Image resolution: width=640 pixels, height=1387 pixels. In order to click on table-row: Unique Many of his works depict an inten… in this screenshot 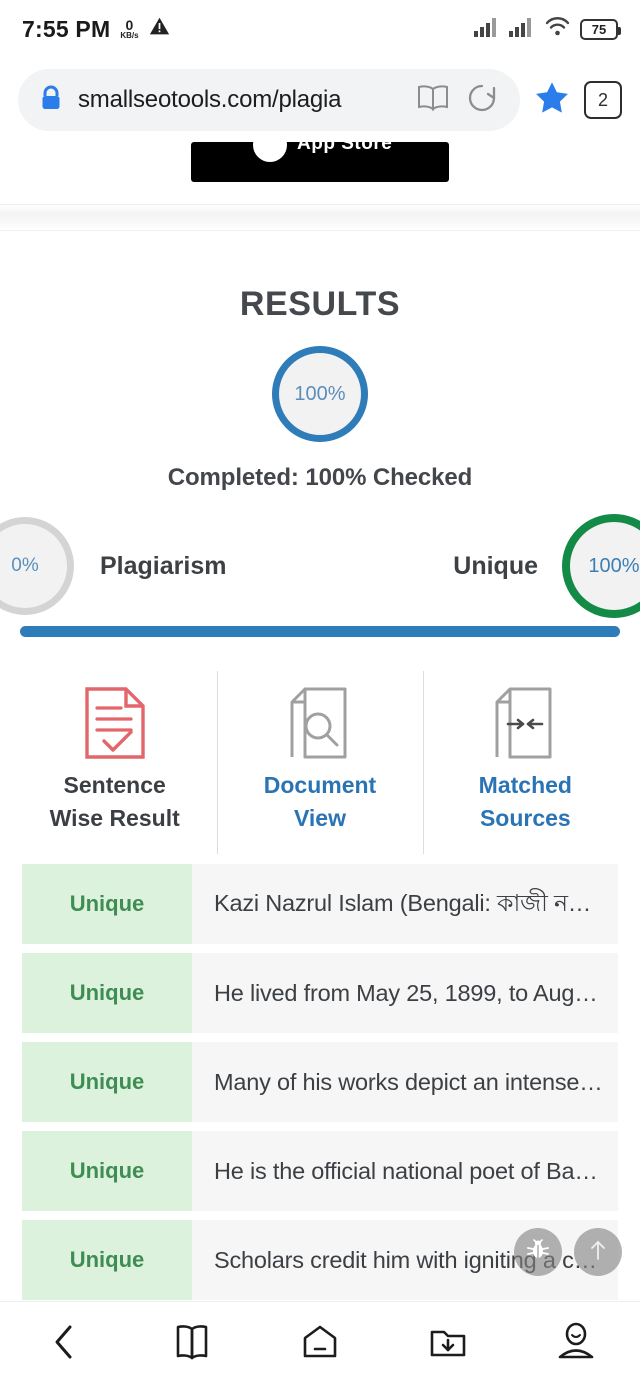, I will do `click(320, 1082)`.